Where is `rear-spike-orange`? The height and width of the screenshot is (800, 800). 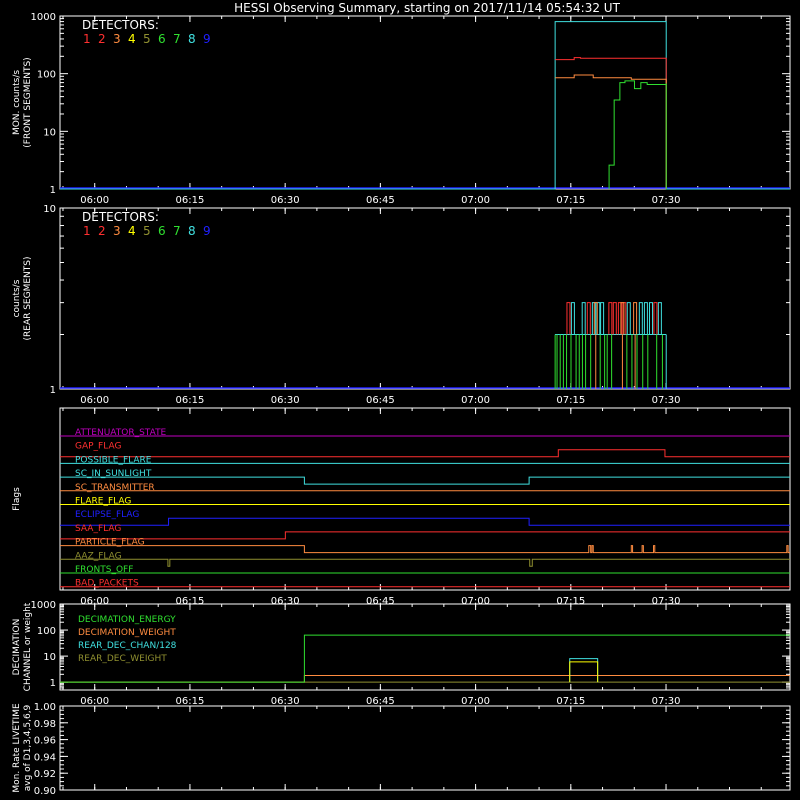 rear-spike-orange is located at coordinates (635, 318).